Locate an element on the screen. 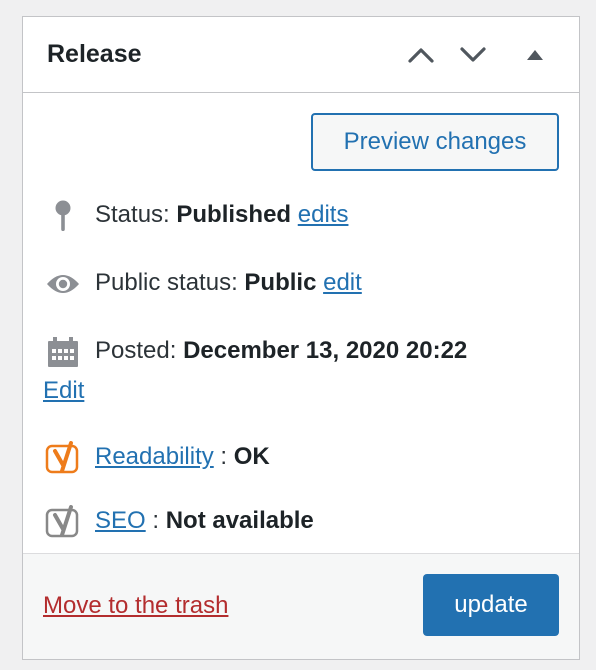 The width and height of the screenshot is (596, 670). preview-changes-button: Preview changes is located at coordinates (435, 142).